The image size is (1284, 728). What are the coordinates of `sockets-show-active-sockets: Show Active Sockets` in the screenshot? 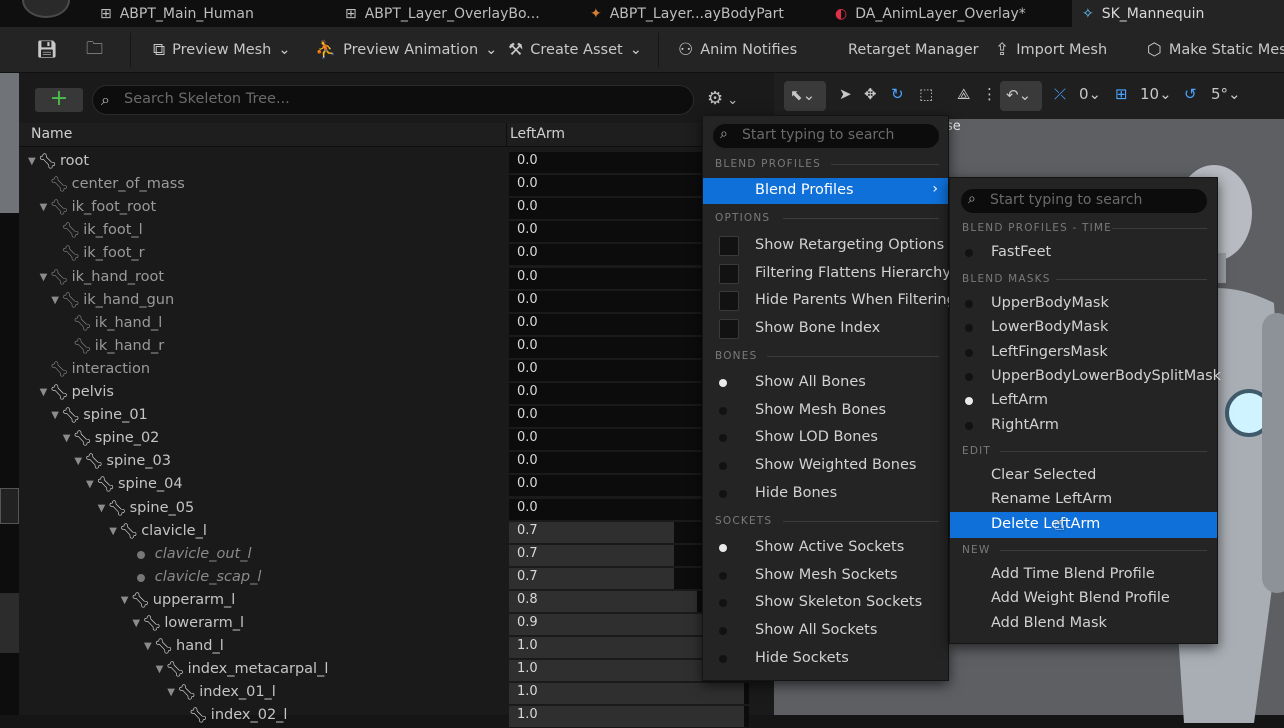 It's located at (825, 548).